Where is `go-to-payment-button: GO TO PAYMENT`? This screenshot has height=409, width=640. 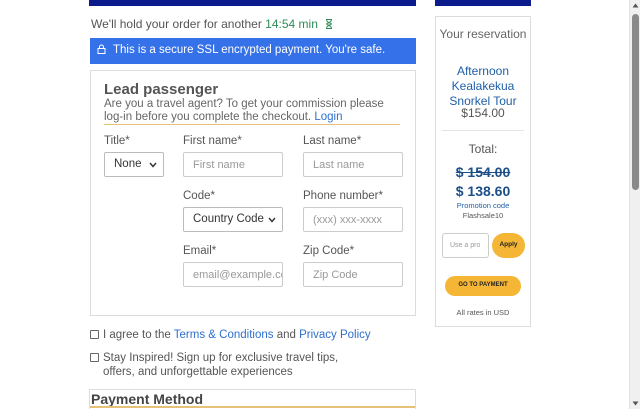
go-to-payment-button: GO TO PAYMENT is located at coordinates (483, 286).